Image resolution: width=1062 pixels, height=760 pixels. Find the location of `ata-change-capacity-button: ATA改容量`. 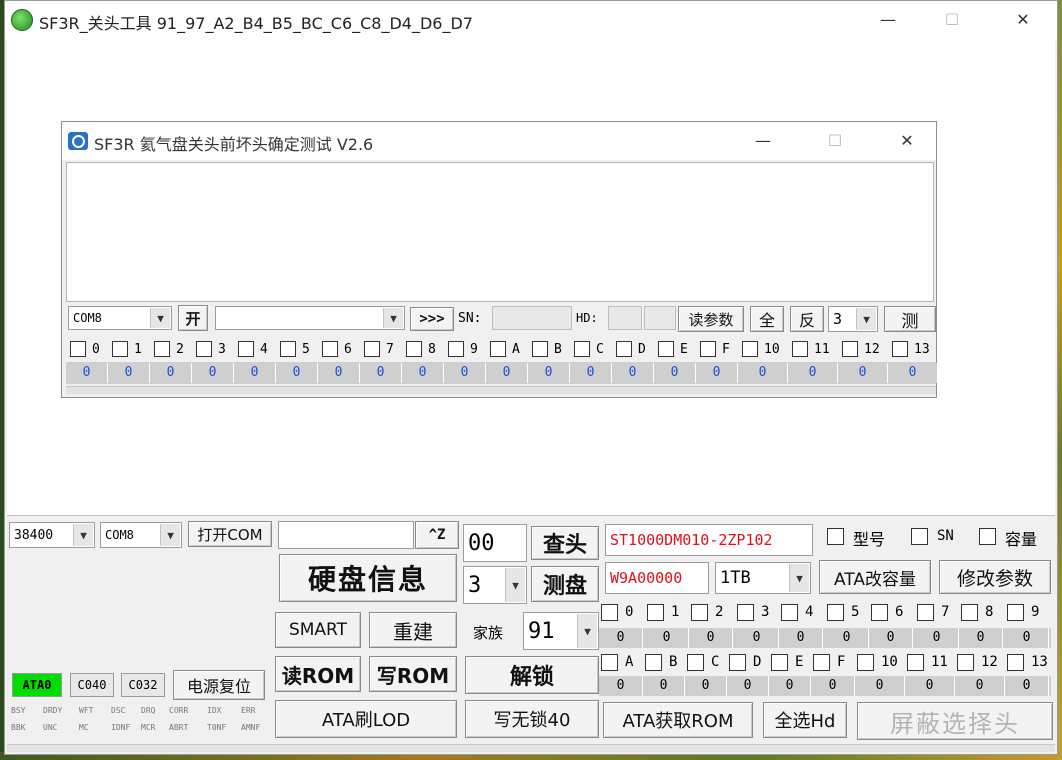

ata-change-capacity-button: ATA改容量 is located at coordinates (875, 577).